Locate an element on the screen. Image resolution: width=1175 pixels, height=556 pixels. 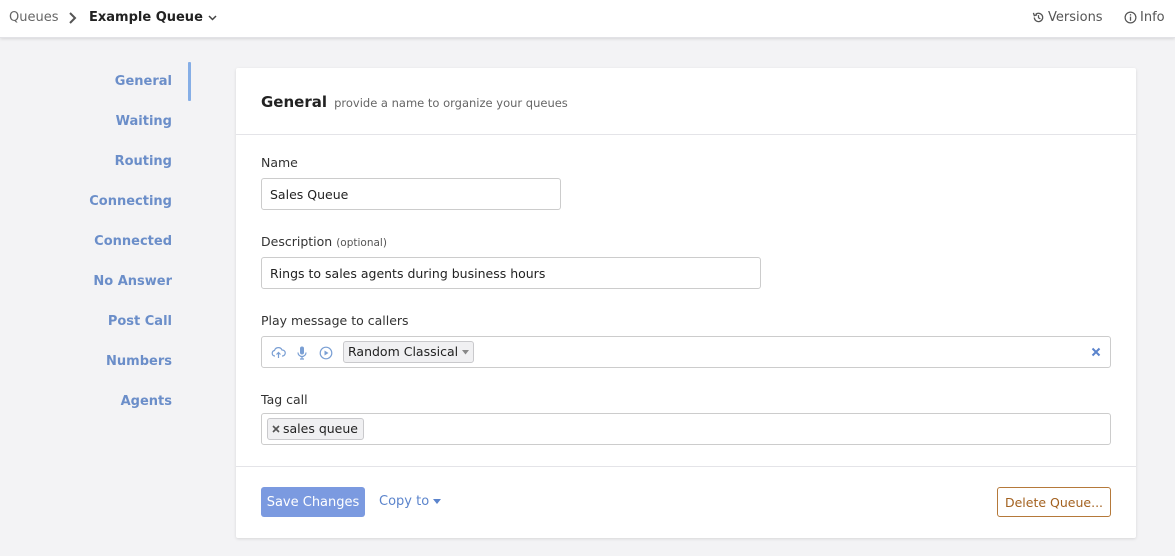
message-label: Play message to callers is located at coordinates (335, 320).